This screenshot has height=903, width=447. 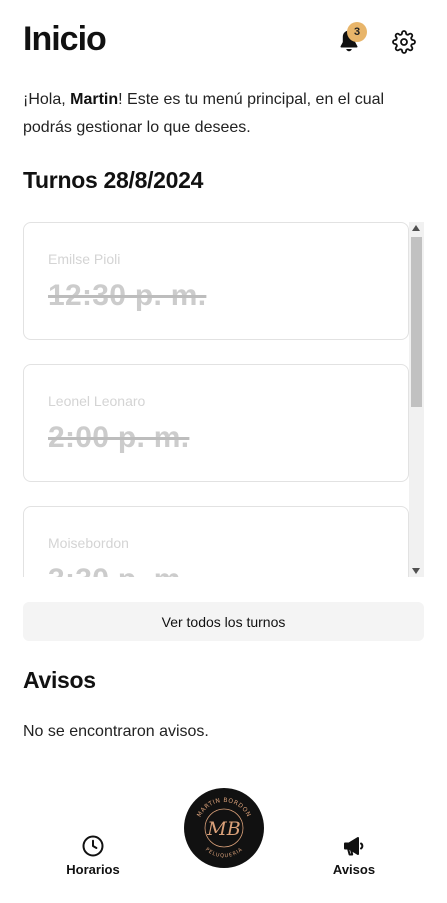 What do you see at coordinates (354, 869) in the screenshot?
I see `nav-avisos-label: Avisos` at bounding box center [354, 869].